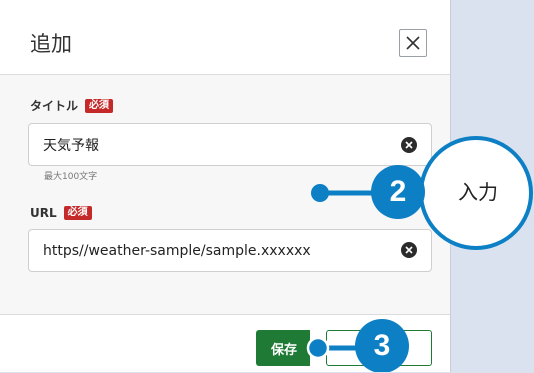 The image size is (534, 373). Describe the element at coordinates (382, 345) in the screenshot. I see `step3-number: 3` at that location.